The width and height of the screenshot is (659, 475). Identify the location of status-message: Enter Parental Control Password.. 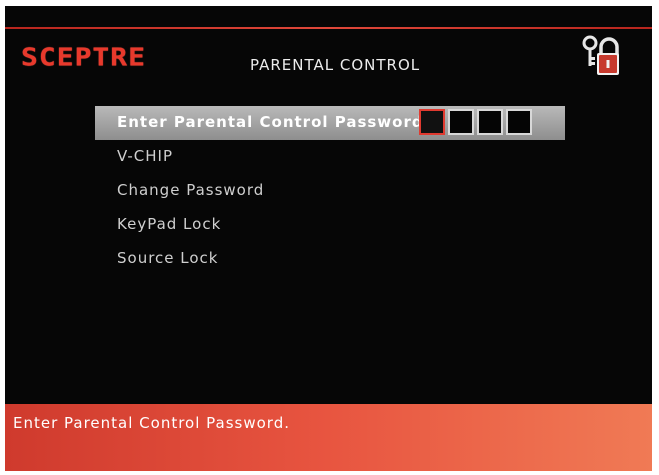
(151, 423).